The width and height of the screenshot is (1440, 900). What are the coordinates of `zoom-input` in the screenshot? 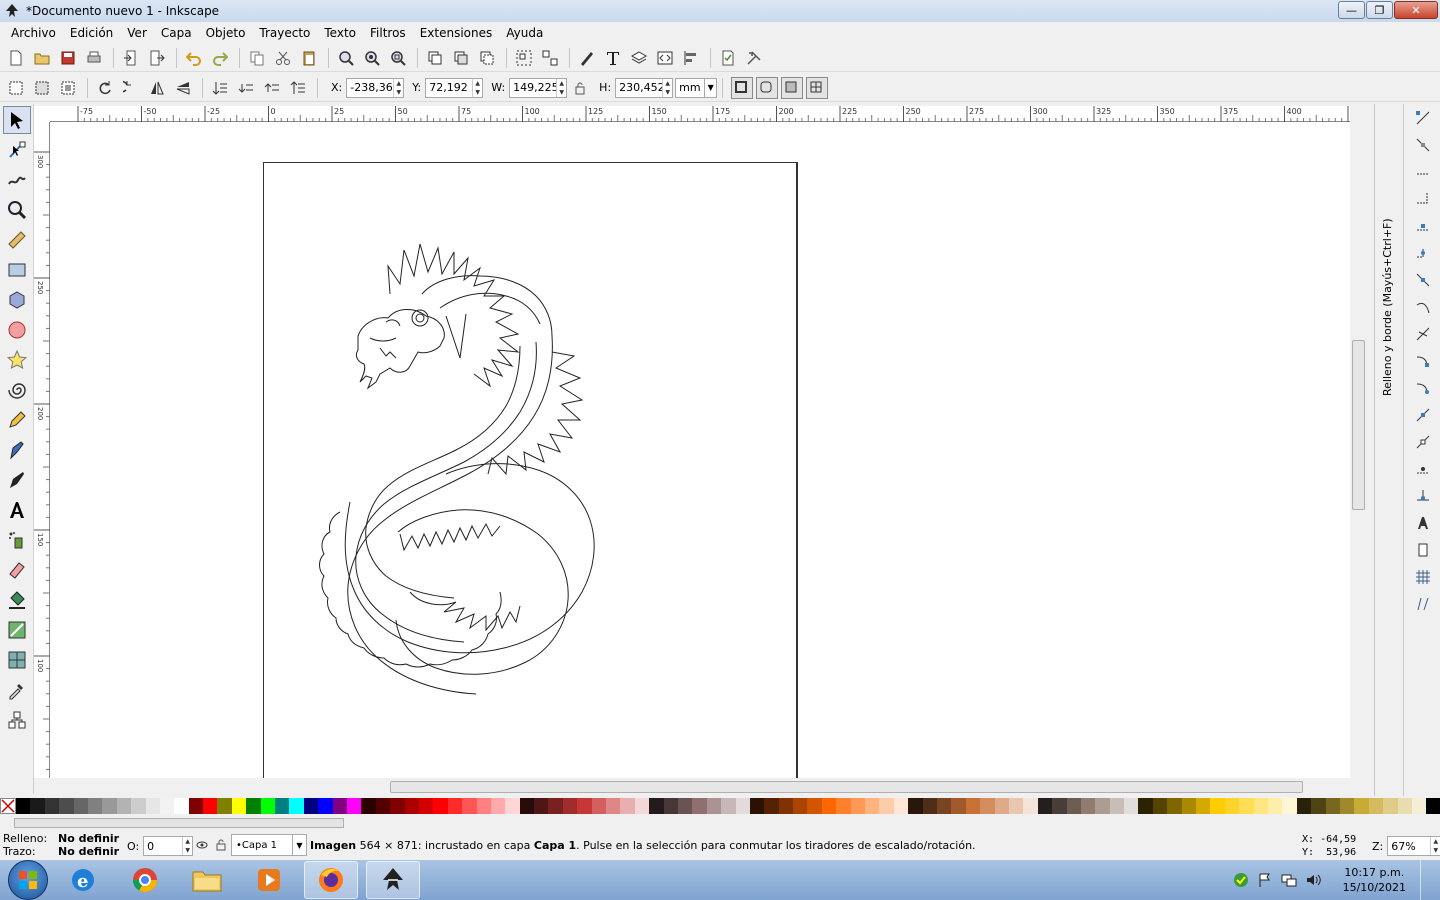 It's located at (1409, 846).